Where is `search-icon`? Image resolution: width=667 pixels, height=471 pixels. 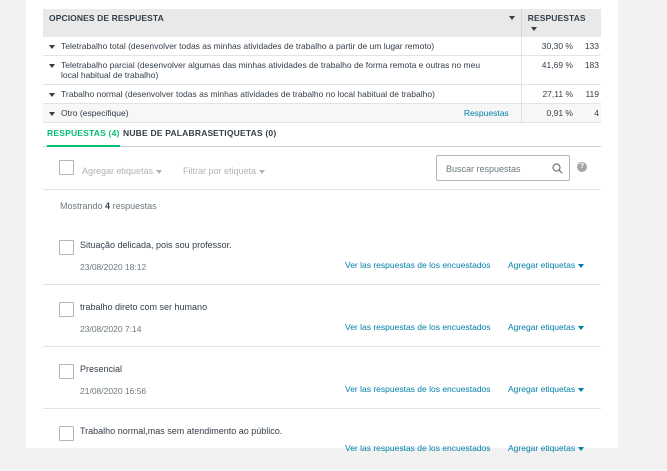 search-icon is located at coordinates (557, 168).